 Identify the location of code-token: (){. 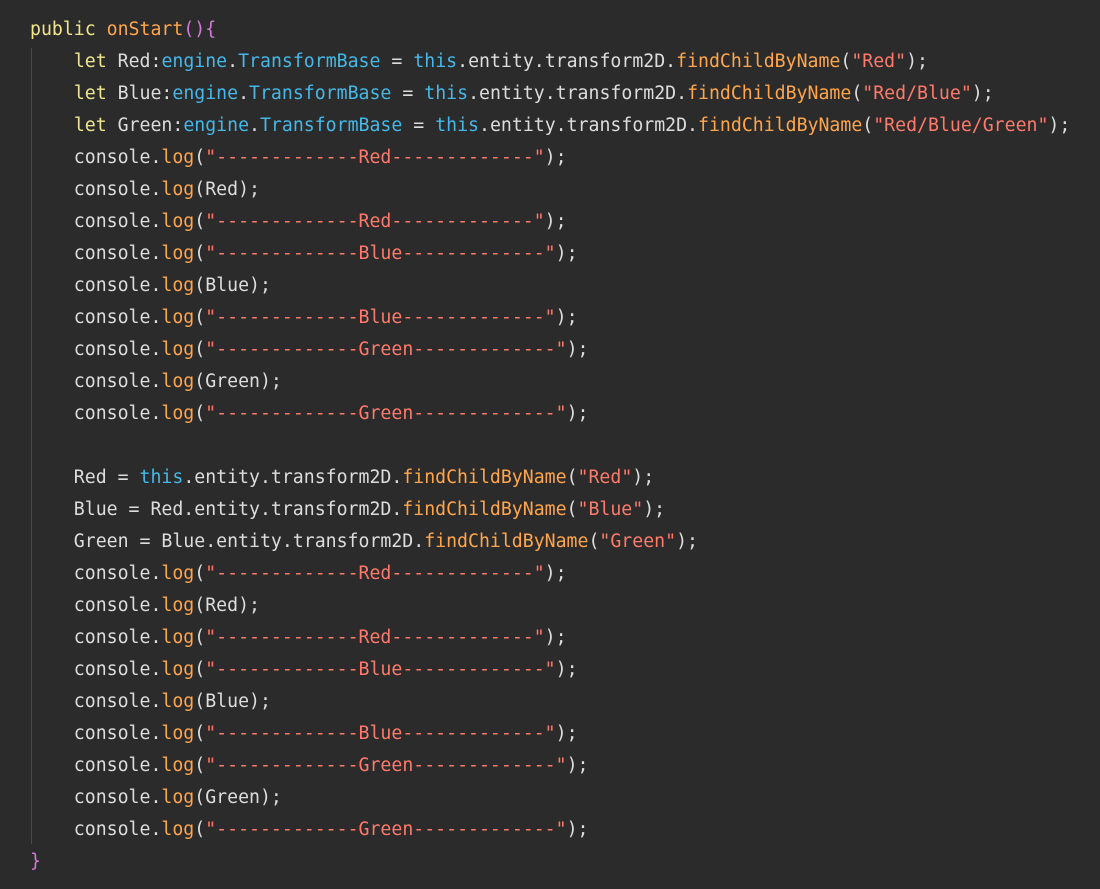
(200, 29).